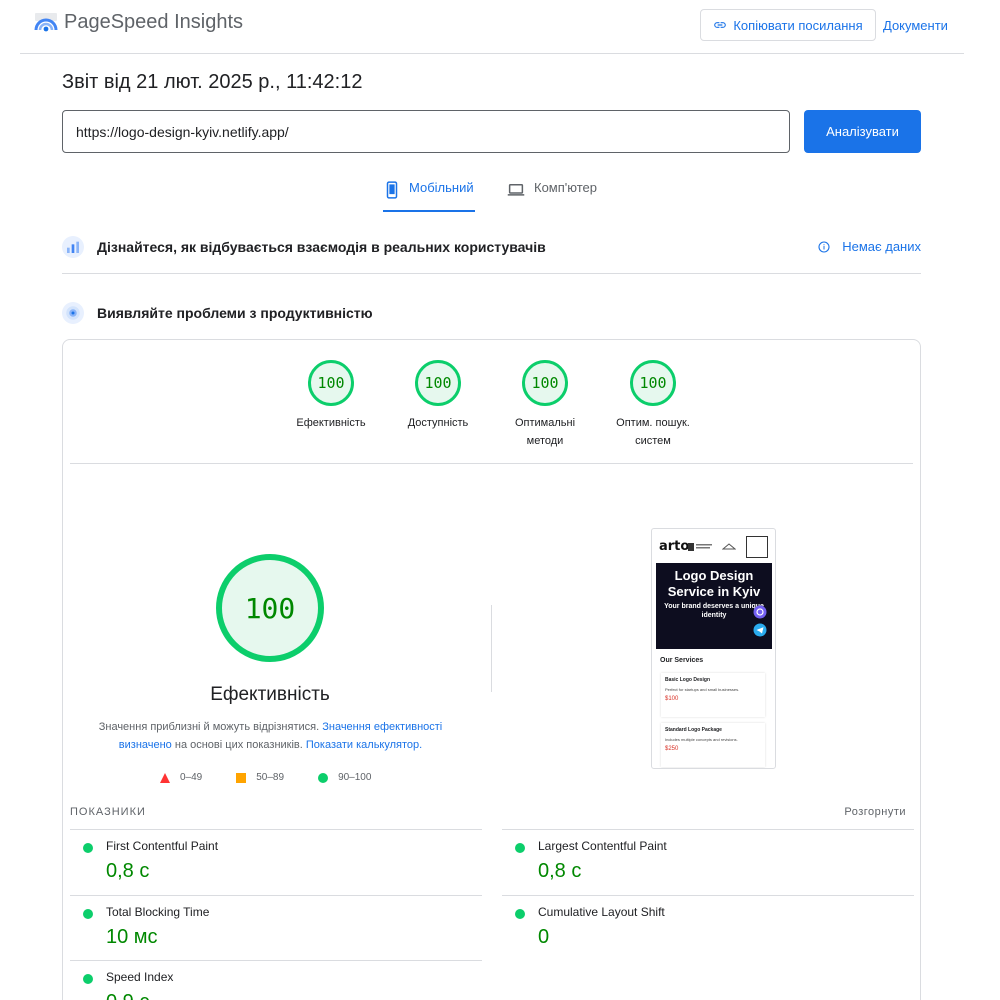 The image size is (1000, 1000). I want to click on diagnose-icon, so click(73, 313).